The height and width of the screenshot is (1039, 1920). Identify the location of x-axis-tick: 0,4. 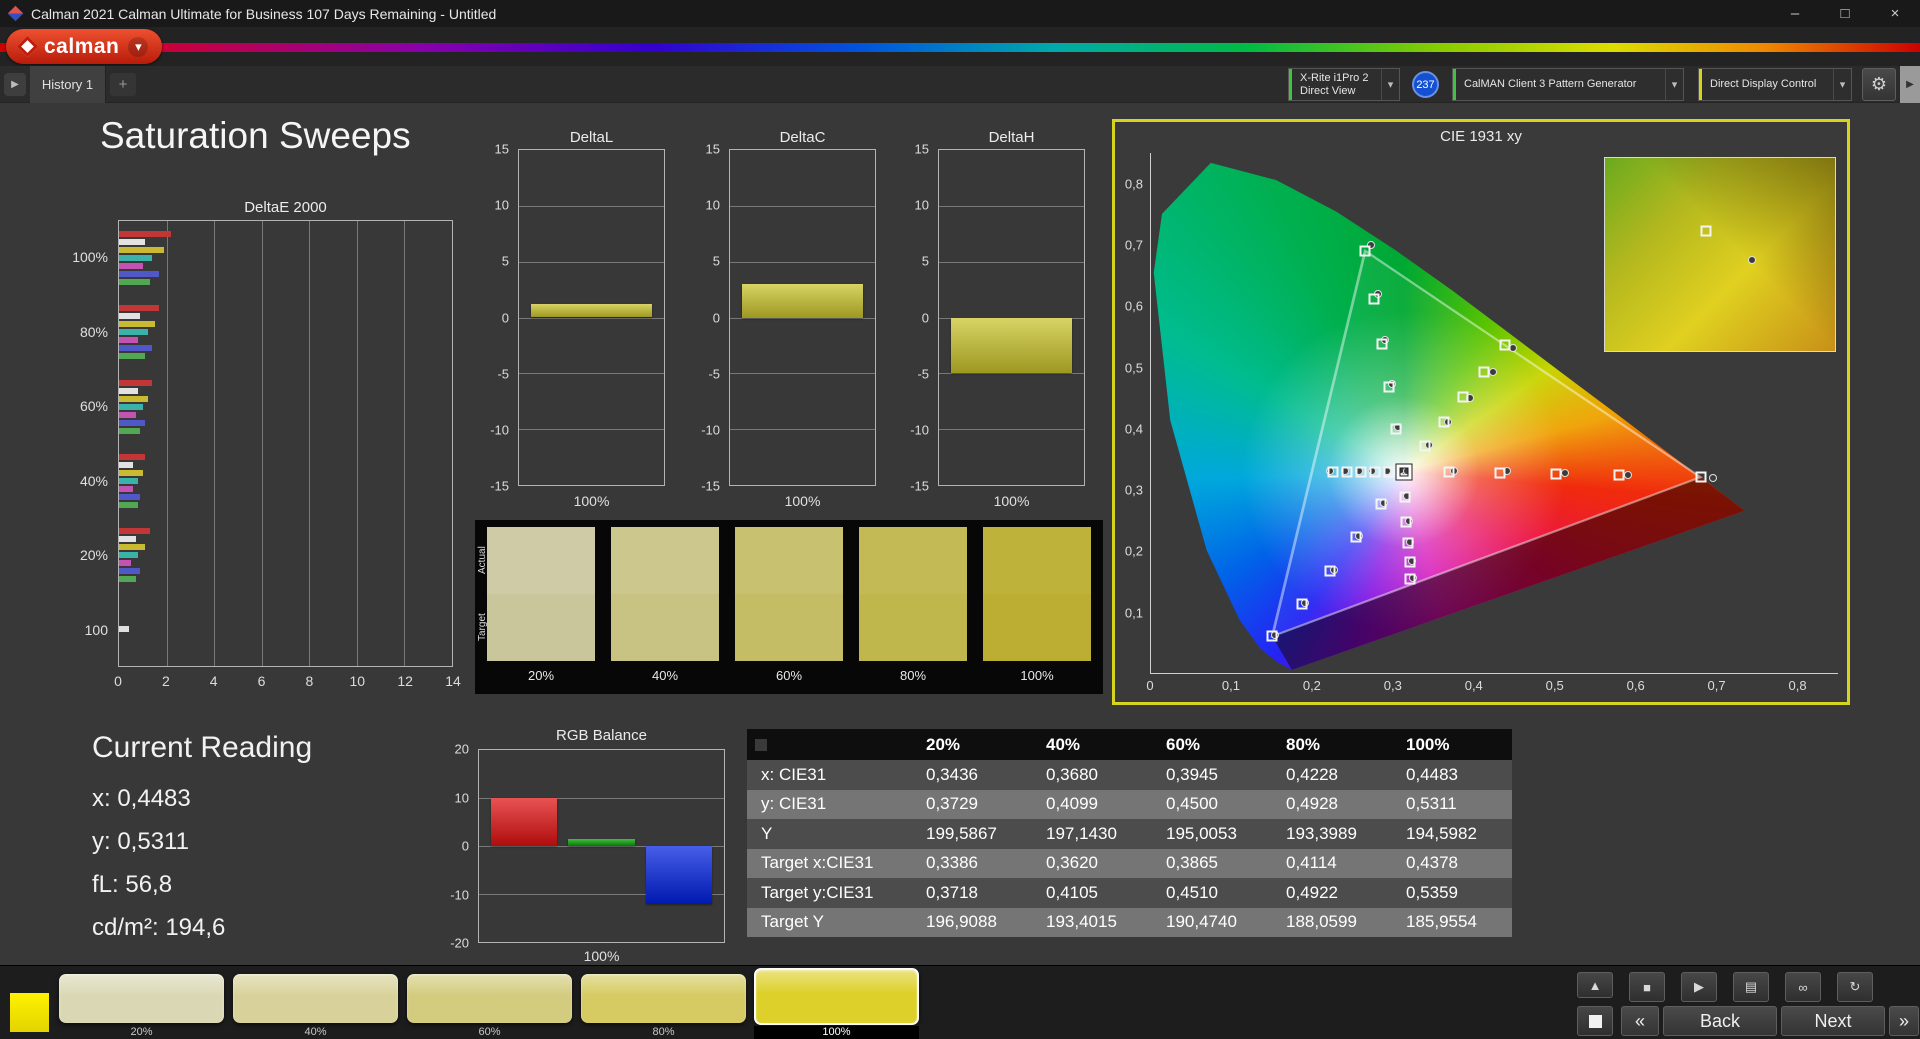
(1473, 685).